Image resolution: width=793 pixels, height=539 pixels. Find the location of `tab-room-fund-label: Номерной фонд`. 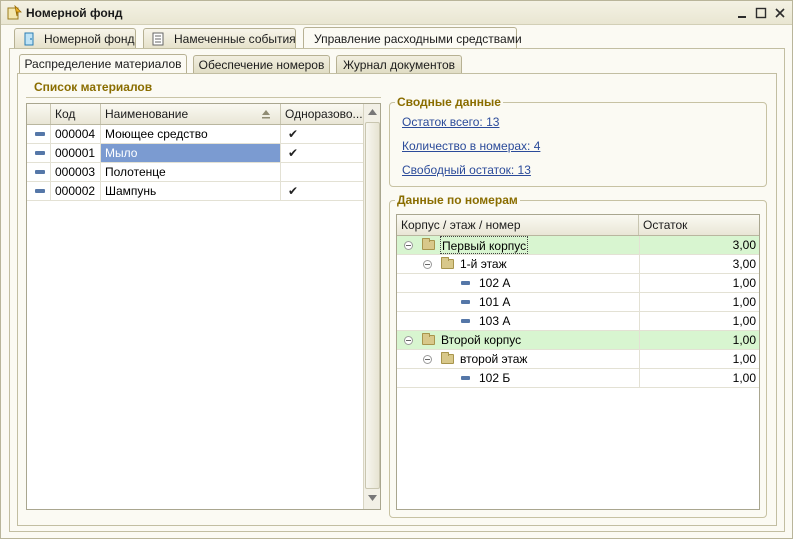

tab-room-fund-label: Номерной фонд is located at coordinates (89, 39).